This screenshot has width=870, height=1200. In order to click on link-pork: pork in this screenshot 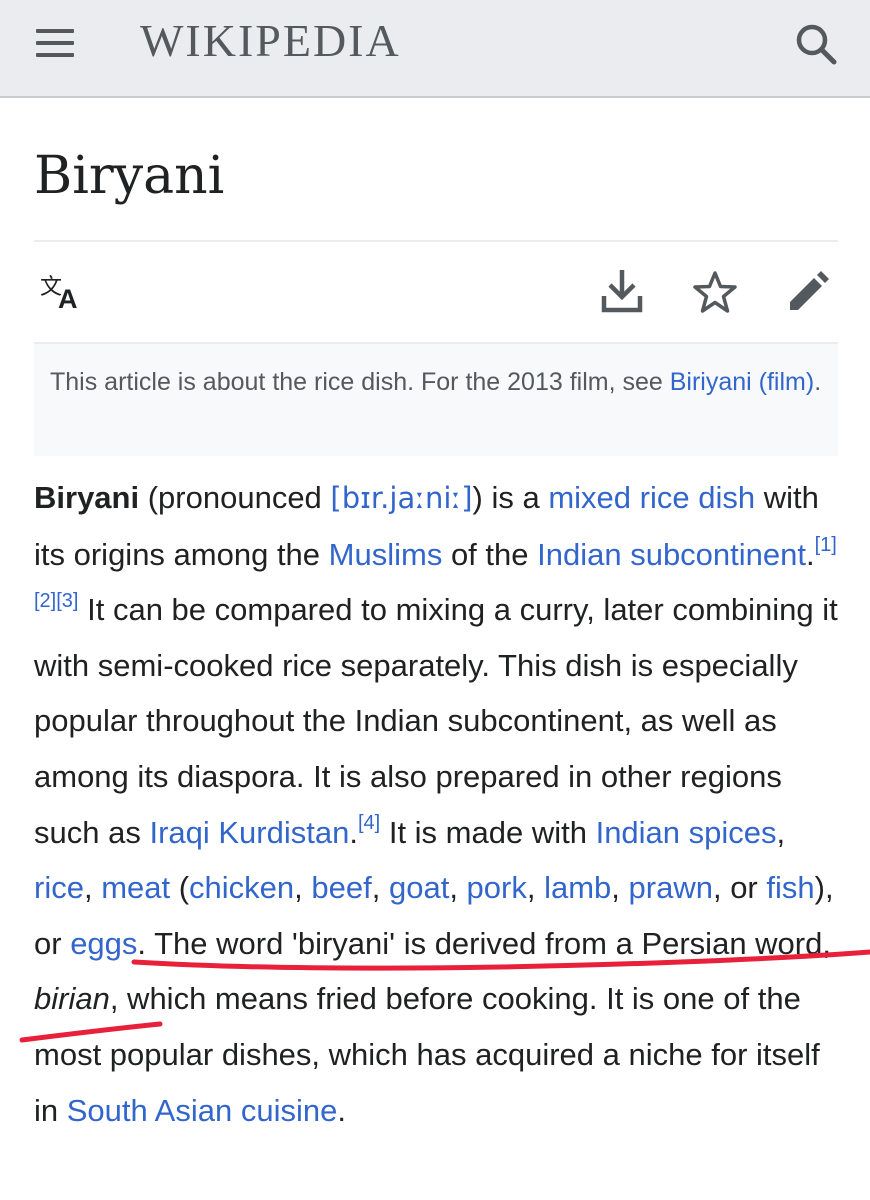, I will do `click(497, 887)`.